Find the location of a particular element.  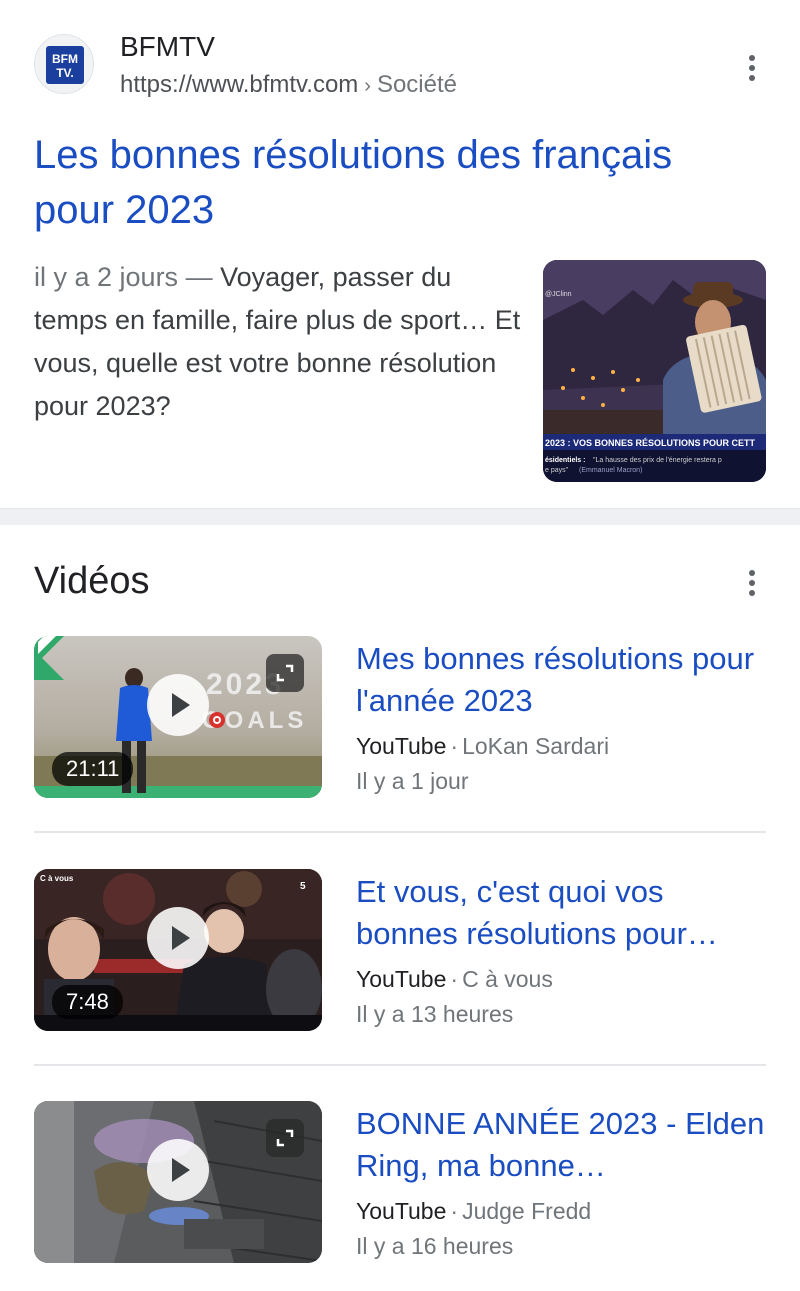

thumbnail-subcaption-line2: e pays" is located at coordinates (557, 470).